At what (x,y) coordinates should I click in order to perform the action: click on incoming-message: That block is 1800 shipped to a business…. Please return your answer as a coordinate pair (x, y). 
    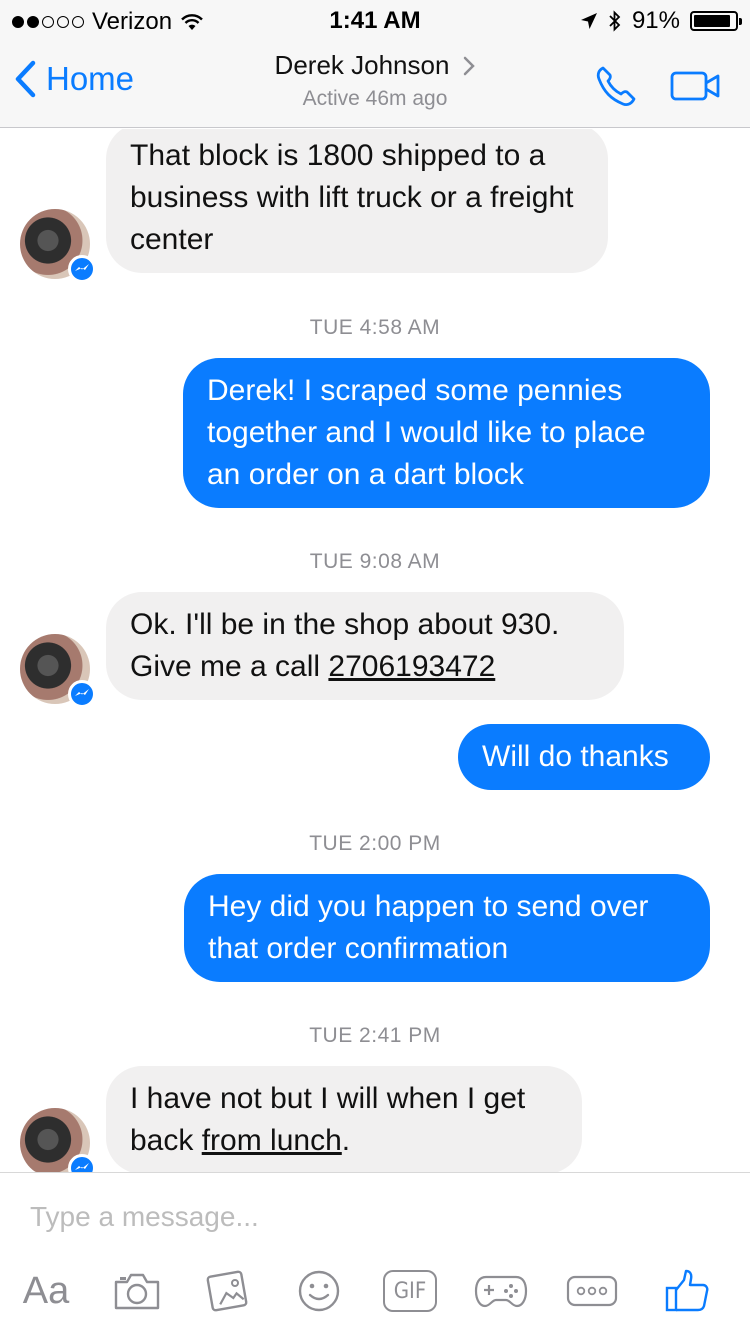
    Looking at the image, I should click on (357, 201).